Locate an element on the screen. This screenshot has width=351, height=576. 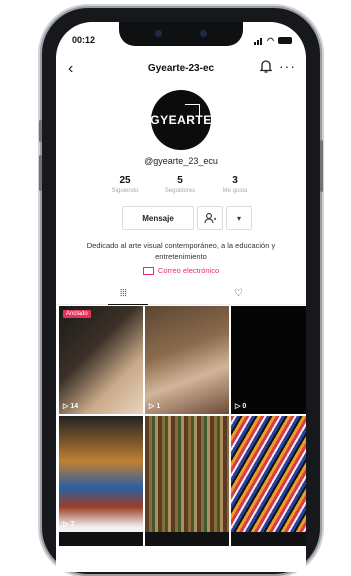
liked-videos-tab-icon: ♡ is located at coordinates (238, 293).